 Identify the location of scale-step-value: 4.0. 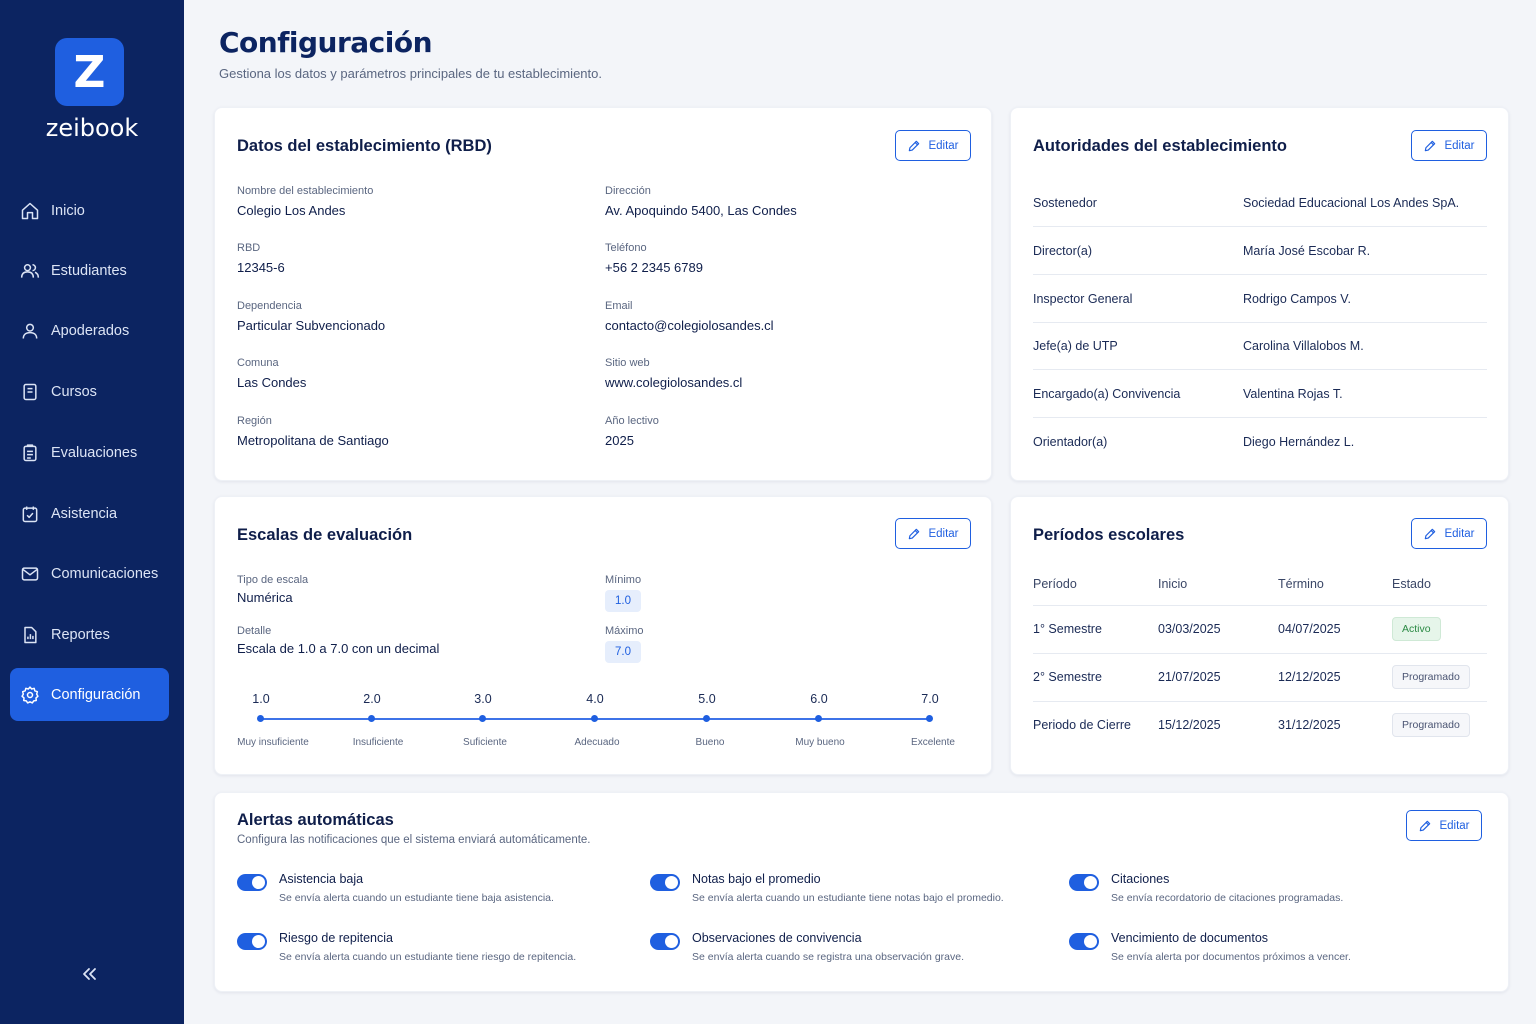
(595, 699).